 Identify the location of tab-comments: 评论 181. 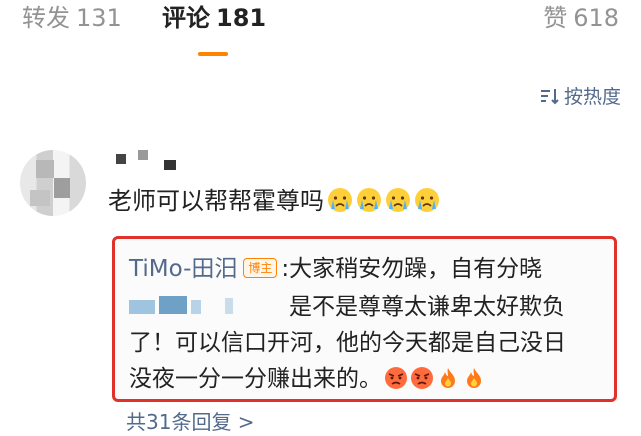
(214, 18).